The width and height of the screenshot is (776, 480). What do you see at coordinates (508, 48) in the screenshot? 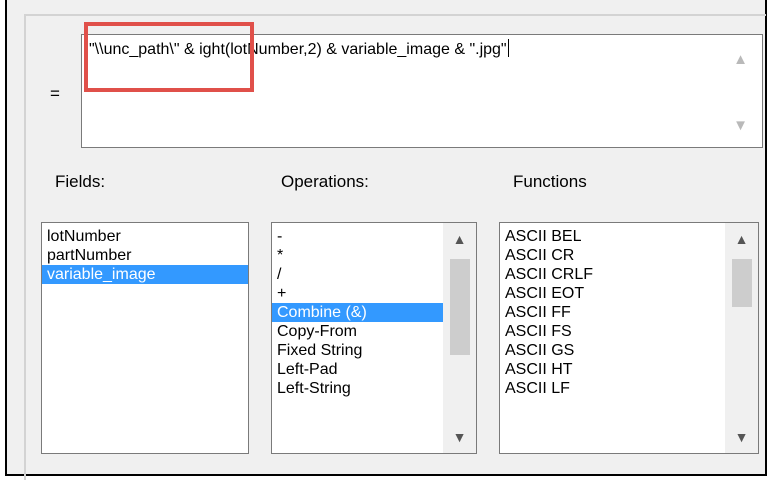
I see `text-caret` at bounding box center [508, 48].